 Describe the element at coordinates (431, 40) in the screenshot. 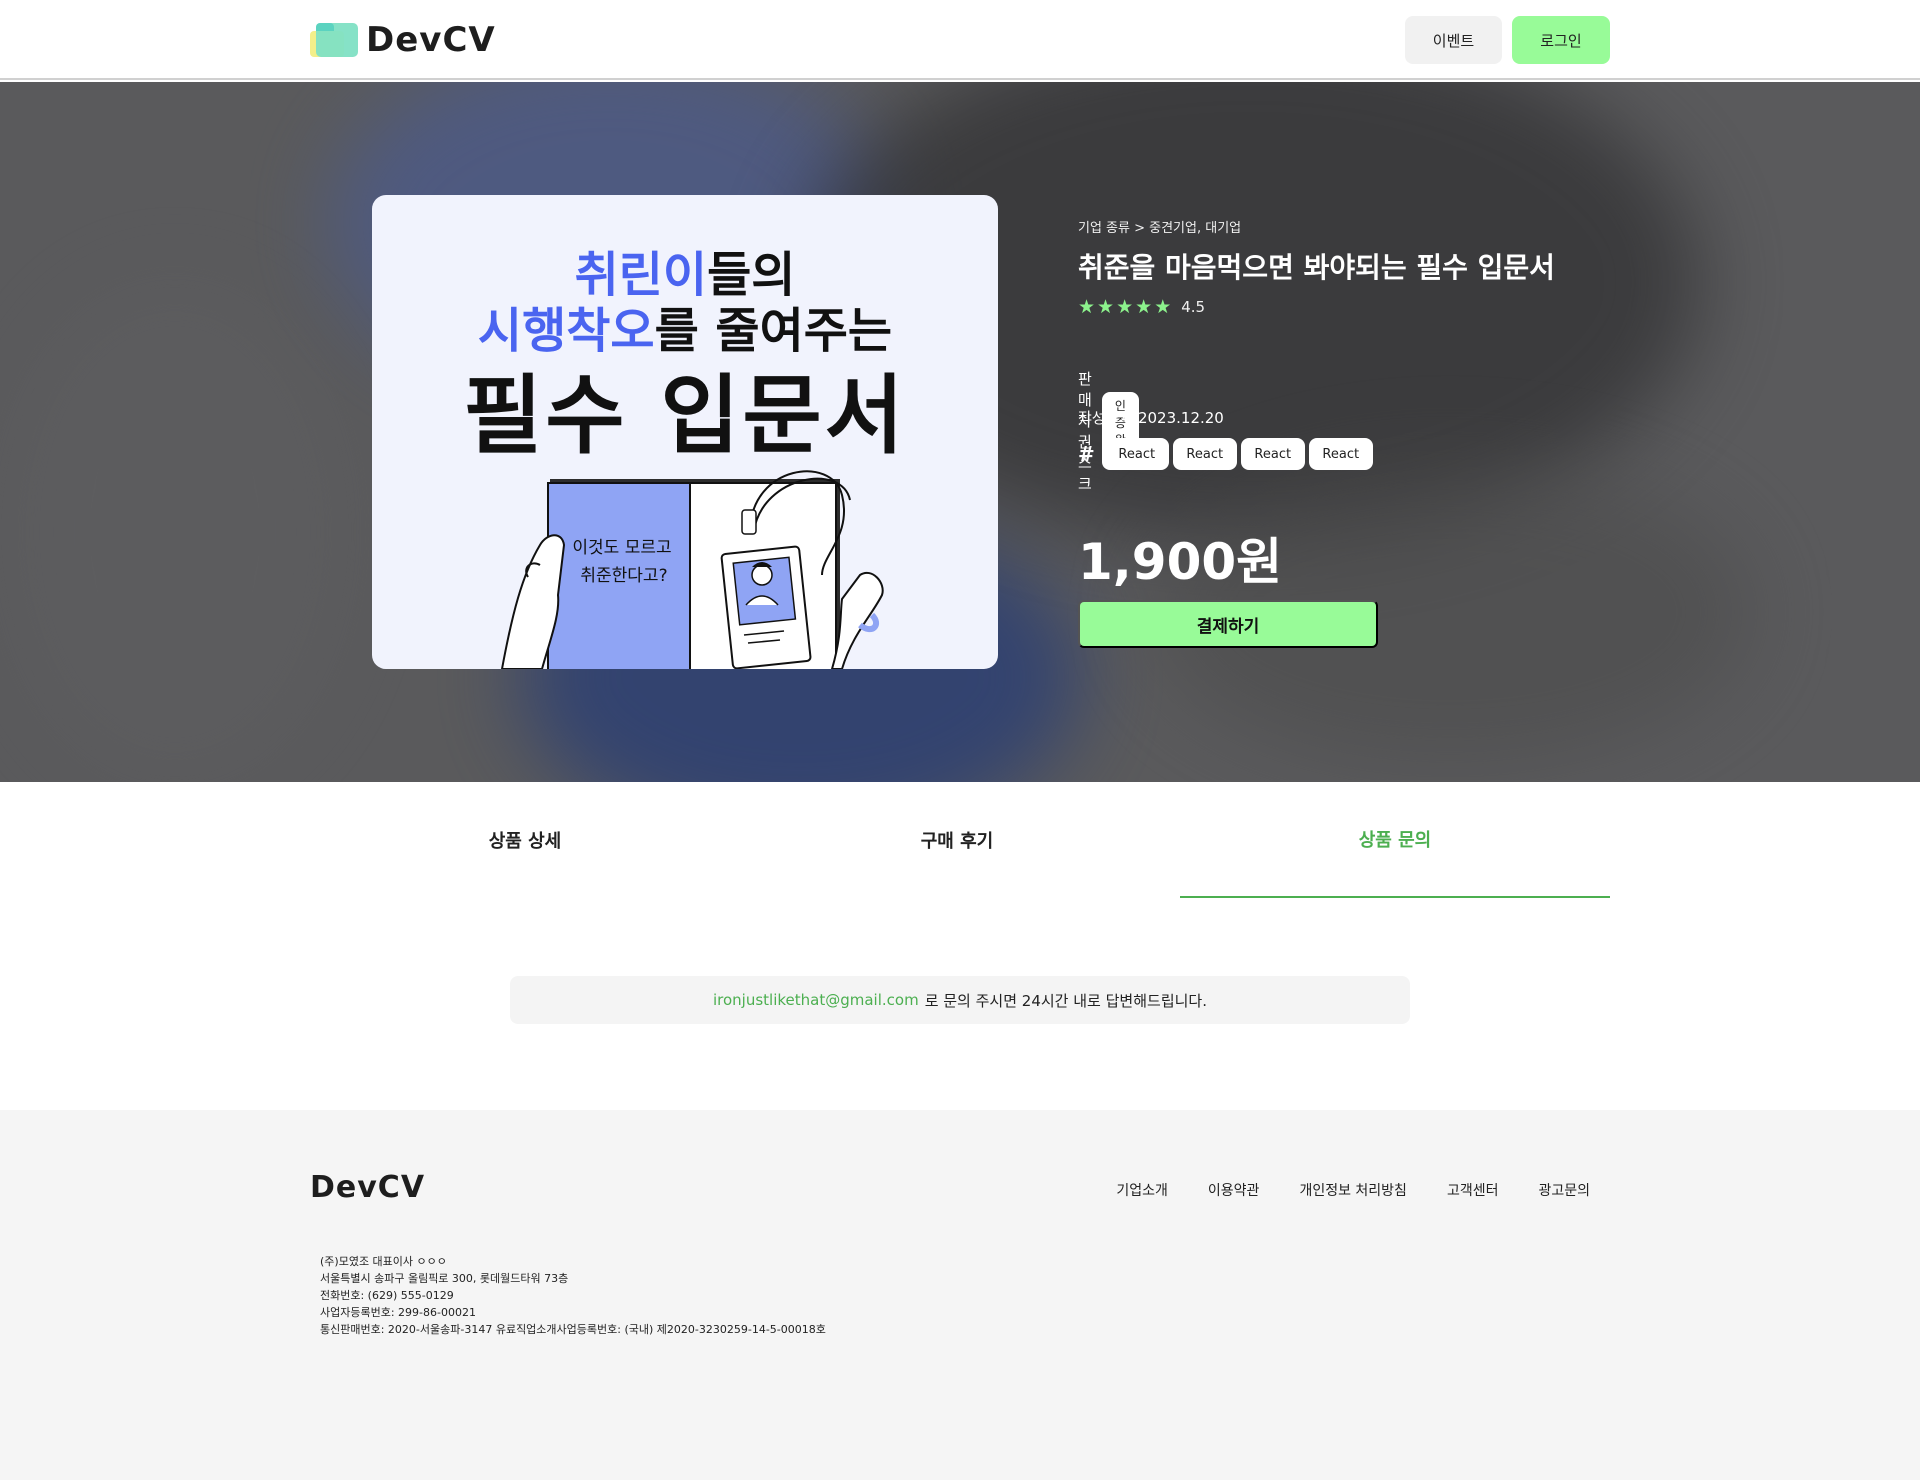

I see `logo-text: DevCV` at that location.